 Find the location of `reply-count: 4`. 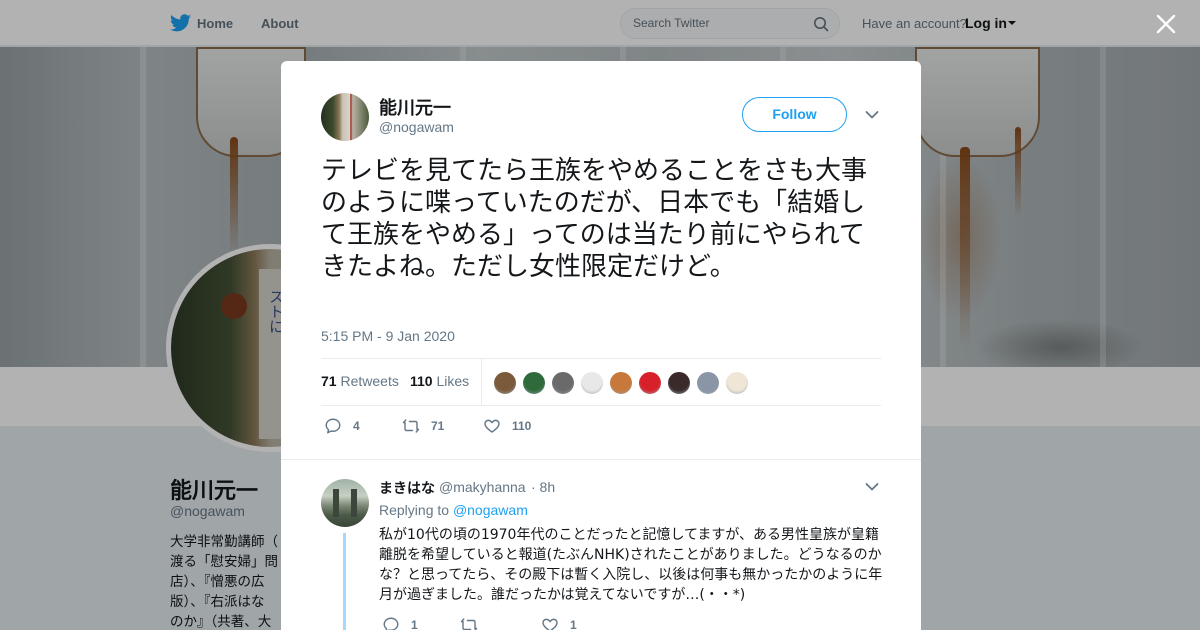

reply-count: 4 is located at coordinates (356, 426).